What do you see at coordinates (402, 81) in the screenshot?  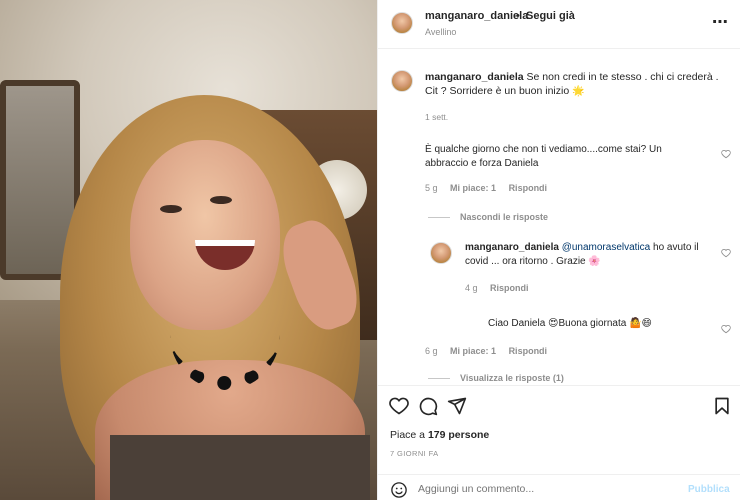 I see `caption-avatar` at bounding box center [402, 81].